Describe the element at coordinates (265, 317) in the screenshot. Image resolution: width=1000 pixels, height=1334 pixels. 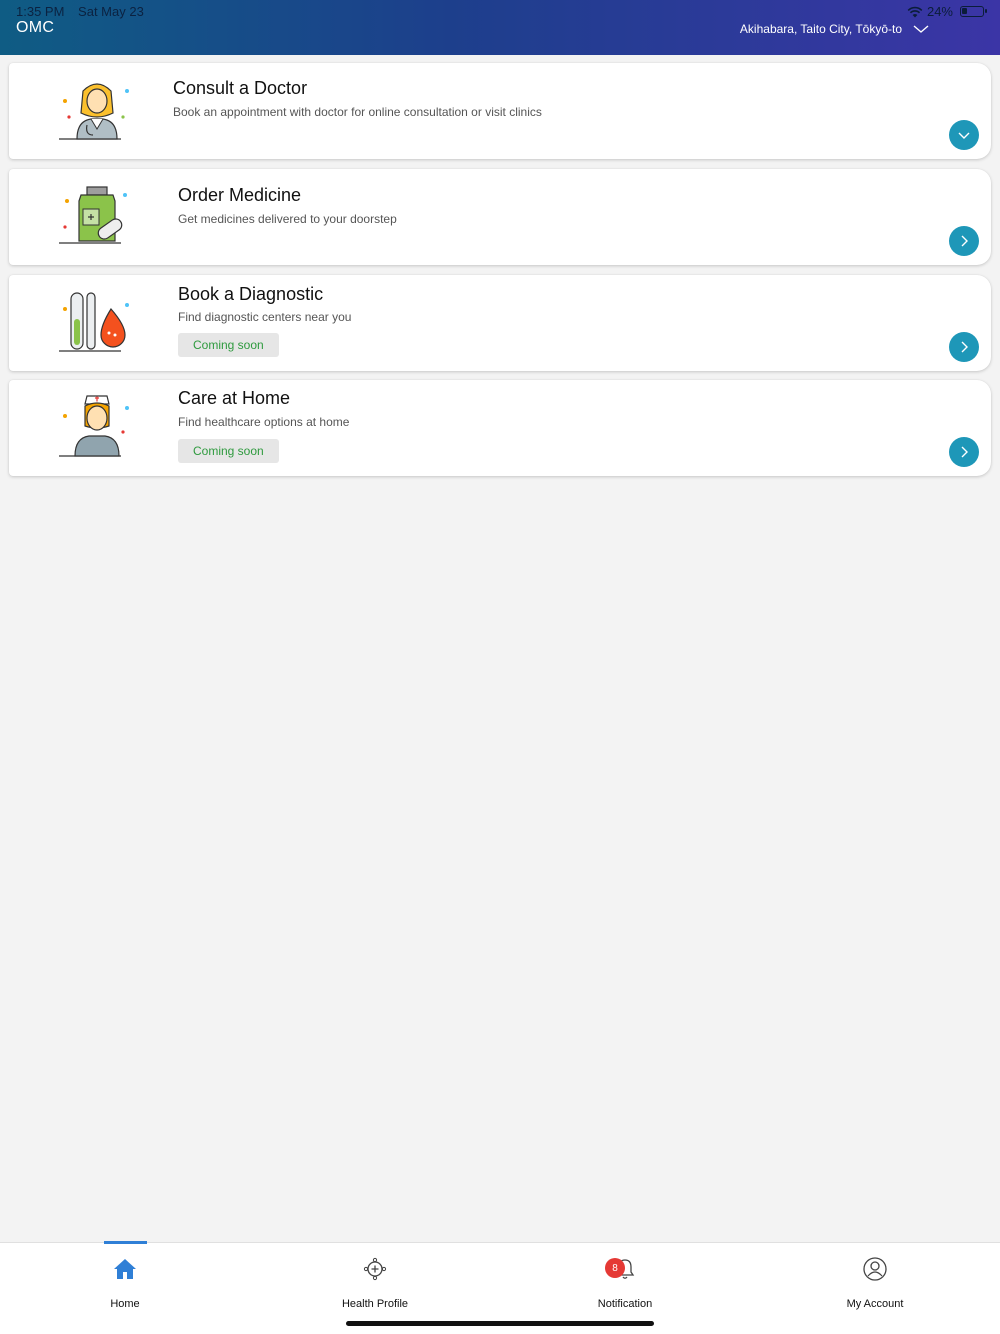
I see `card-description: Find diagnostic centers near you` at that location.